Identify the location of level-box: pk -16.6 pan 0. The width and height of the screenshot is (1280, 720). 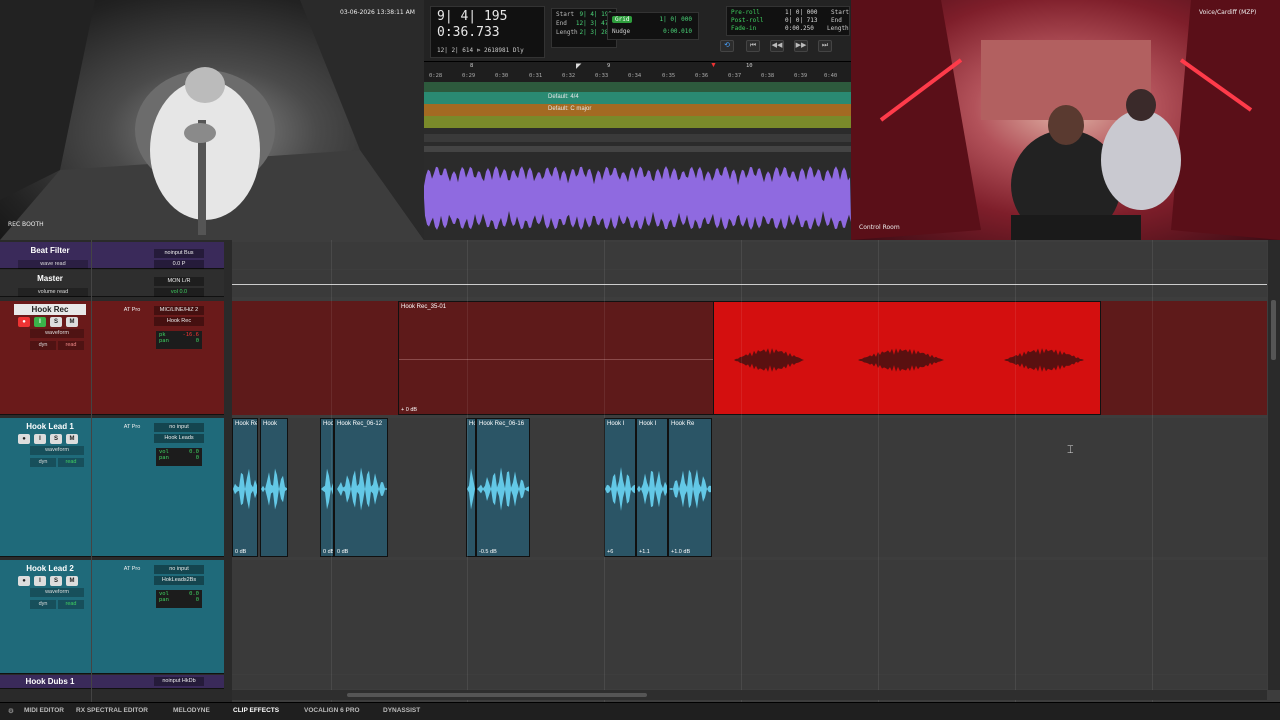
(179, 340).